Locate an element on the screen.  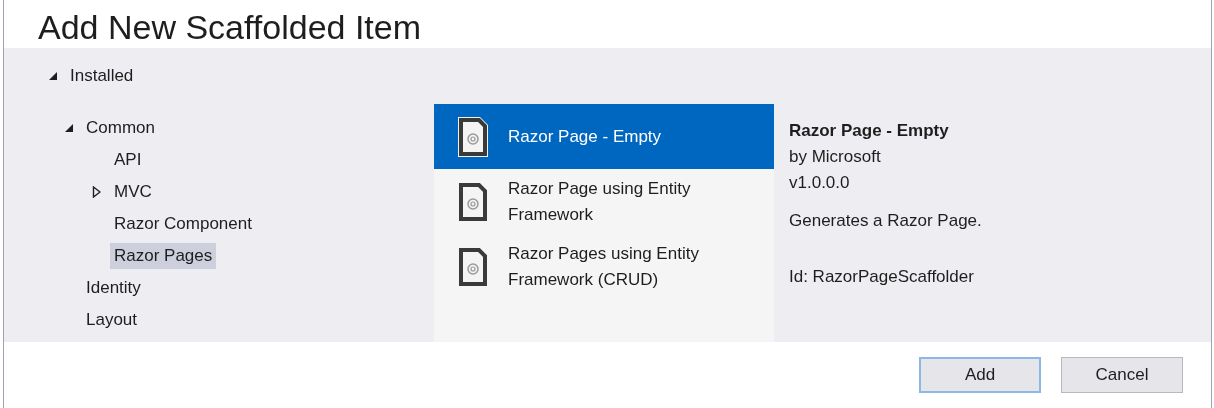
tree-item: Identity is located at coordinates (113, 288).